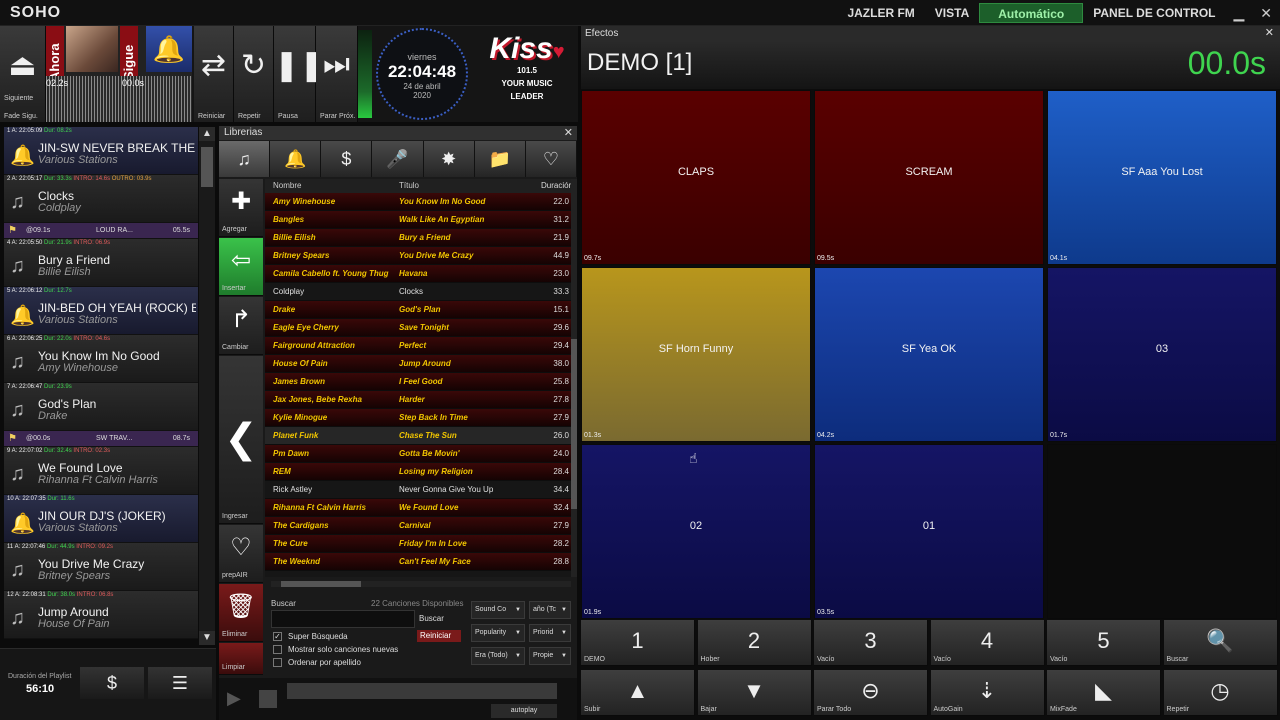  Describe the element at coordinates (422, 691) in the screenshot. I see `preview-progress` at that location.